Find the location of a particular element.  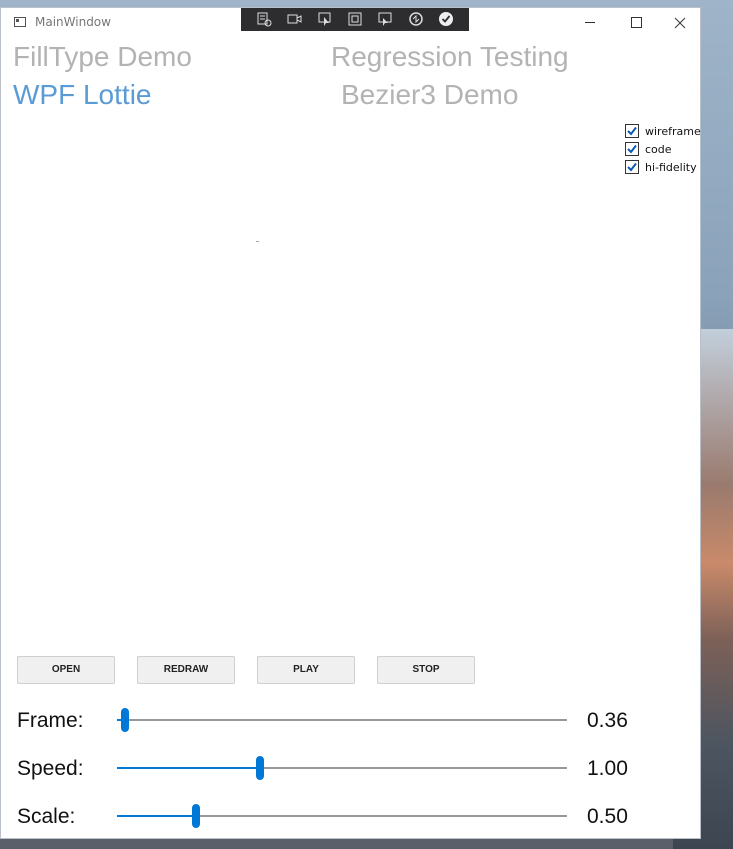

frame-slider-row: Frame: 0.36 is located at coordinates (351, 725).